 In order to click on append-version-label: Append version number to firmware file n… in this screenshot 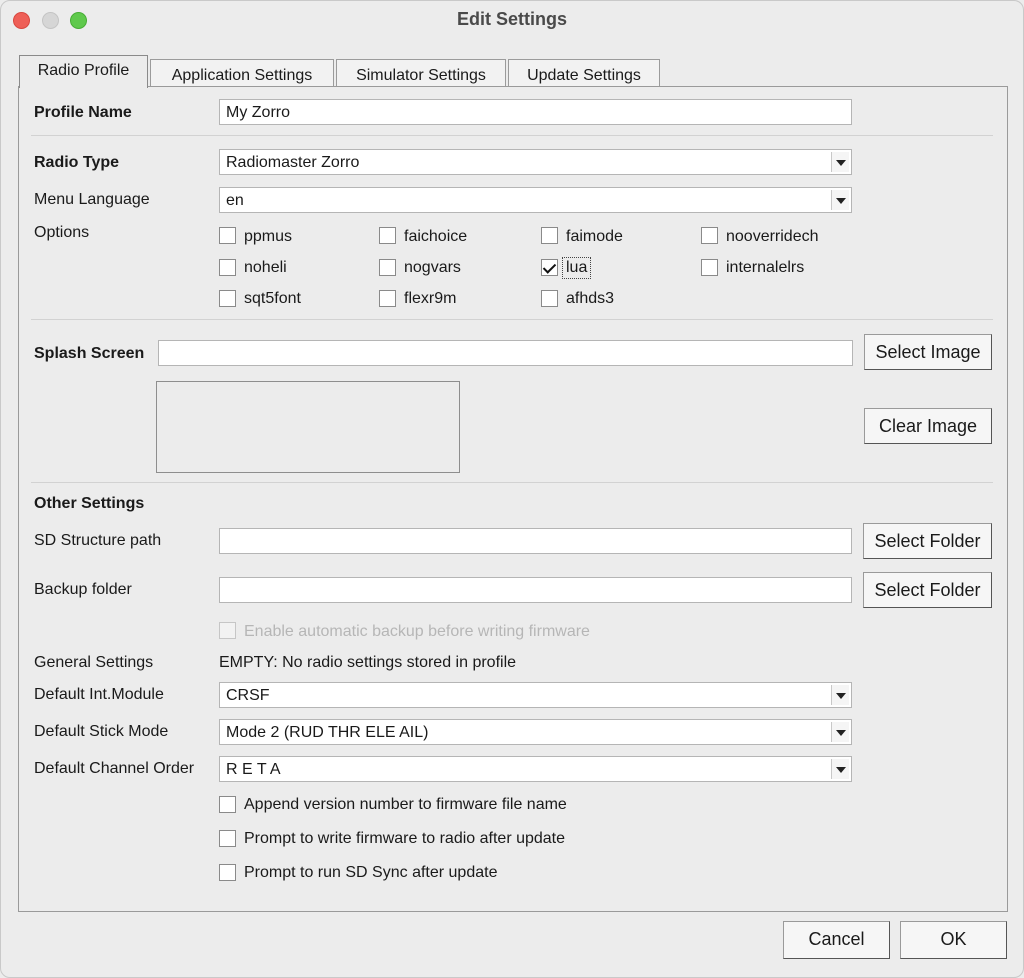, I will do `click(405, 804)`.